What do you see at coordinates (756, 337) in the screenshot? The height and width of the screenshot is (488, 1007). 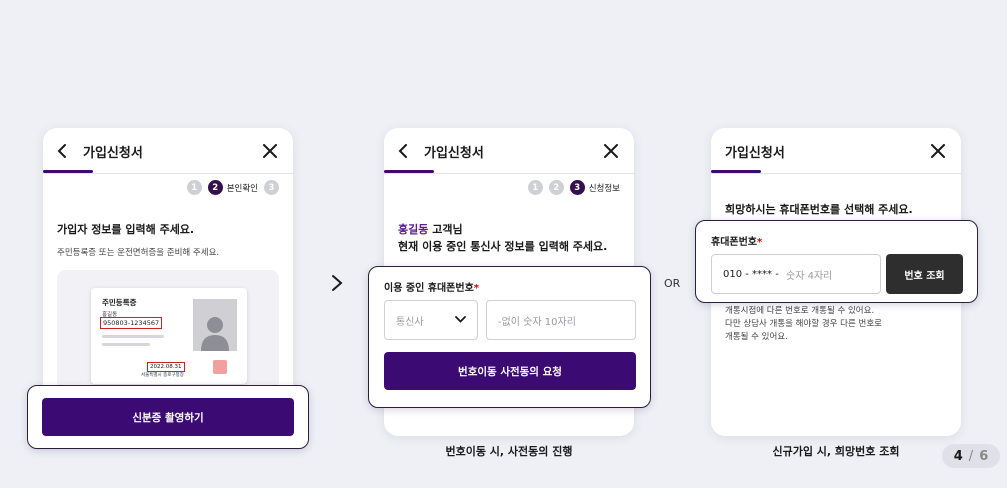 I see `notice-line: 개통될 수 있어요.` at bounding box center [756, 337].